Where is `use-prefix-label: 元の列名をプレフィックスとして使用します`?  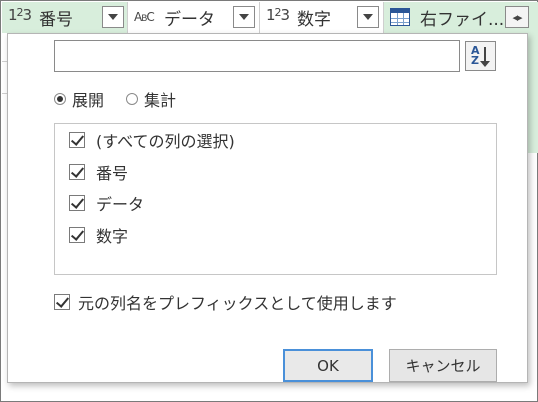
use-prefix-label: 元の列名をプレフィックスとして使用します is located at coordinates (237, 303).